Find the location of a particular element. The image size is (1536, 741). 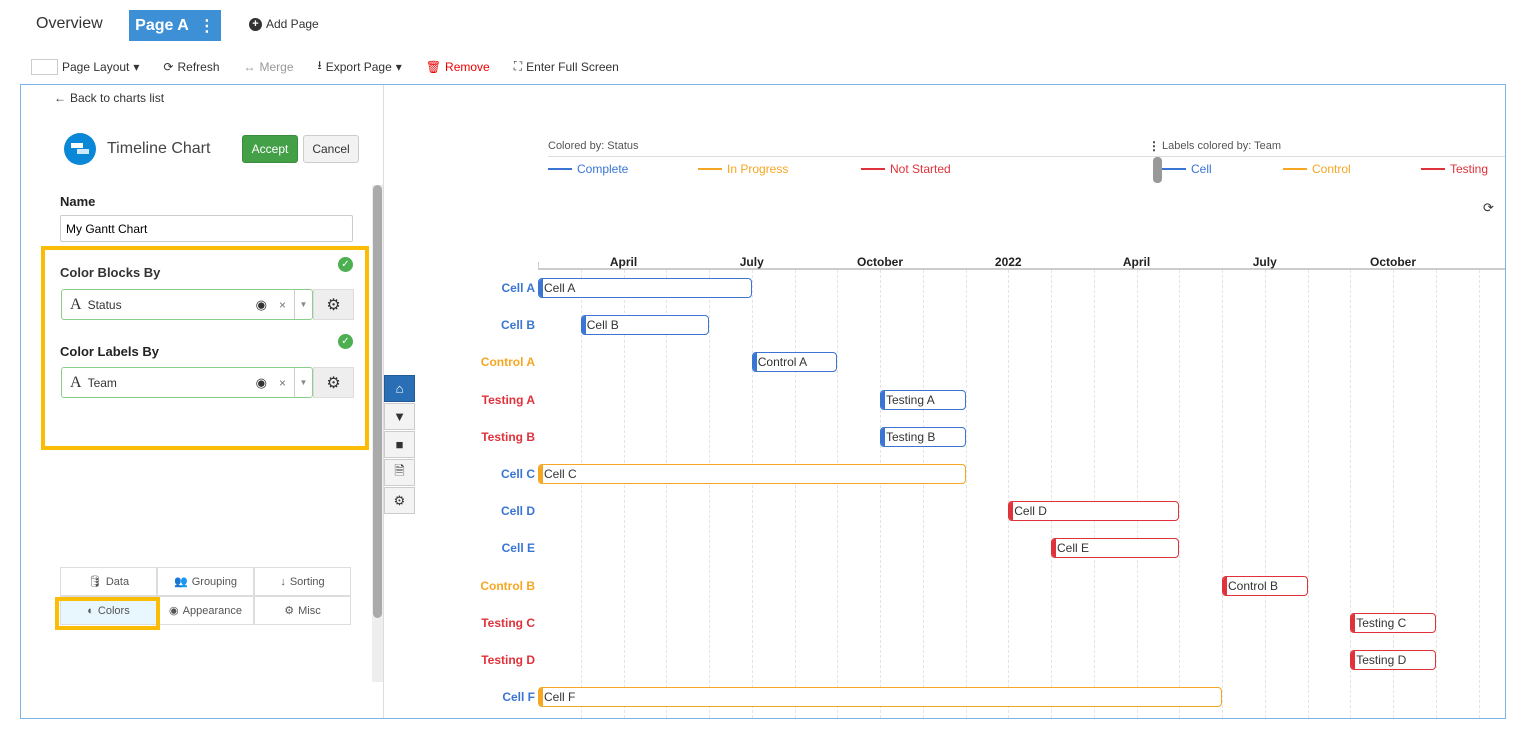

filter-icon: ▼ is located at coordinates (399, 416).